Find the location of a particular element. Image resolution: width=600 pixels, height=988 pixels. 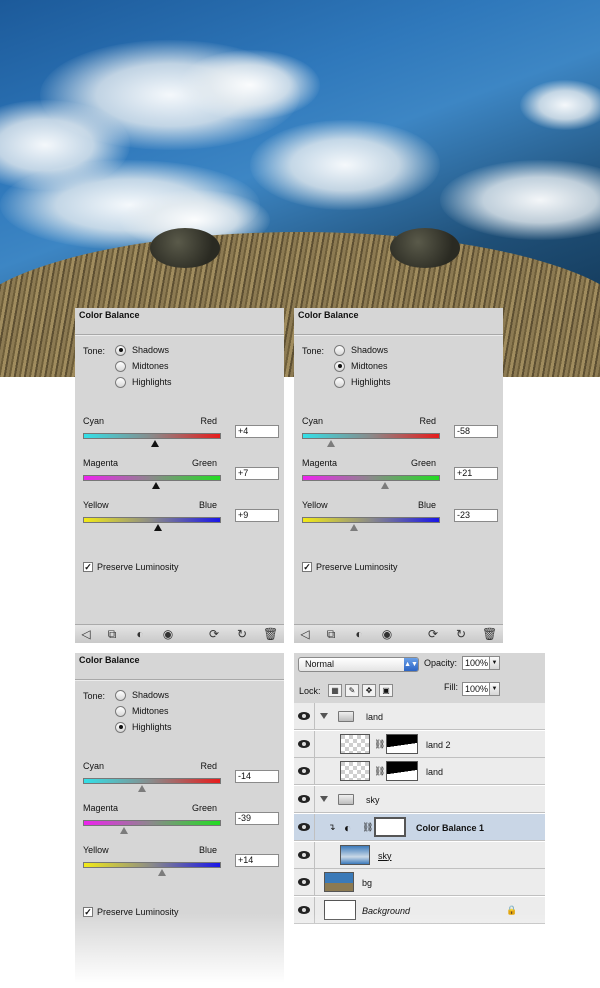

slider-value-field: -23 is located at coordinates (476, 515).